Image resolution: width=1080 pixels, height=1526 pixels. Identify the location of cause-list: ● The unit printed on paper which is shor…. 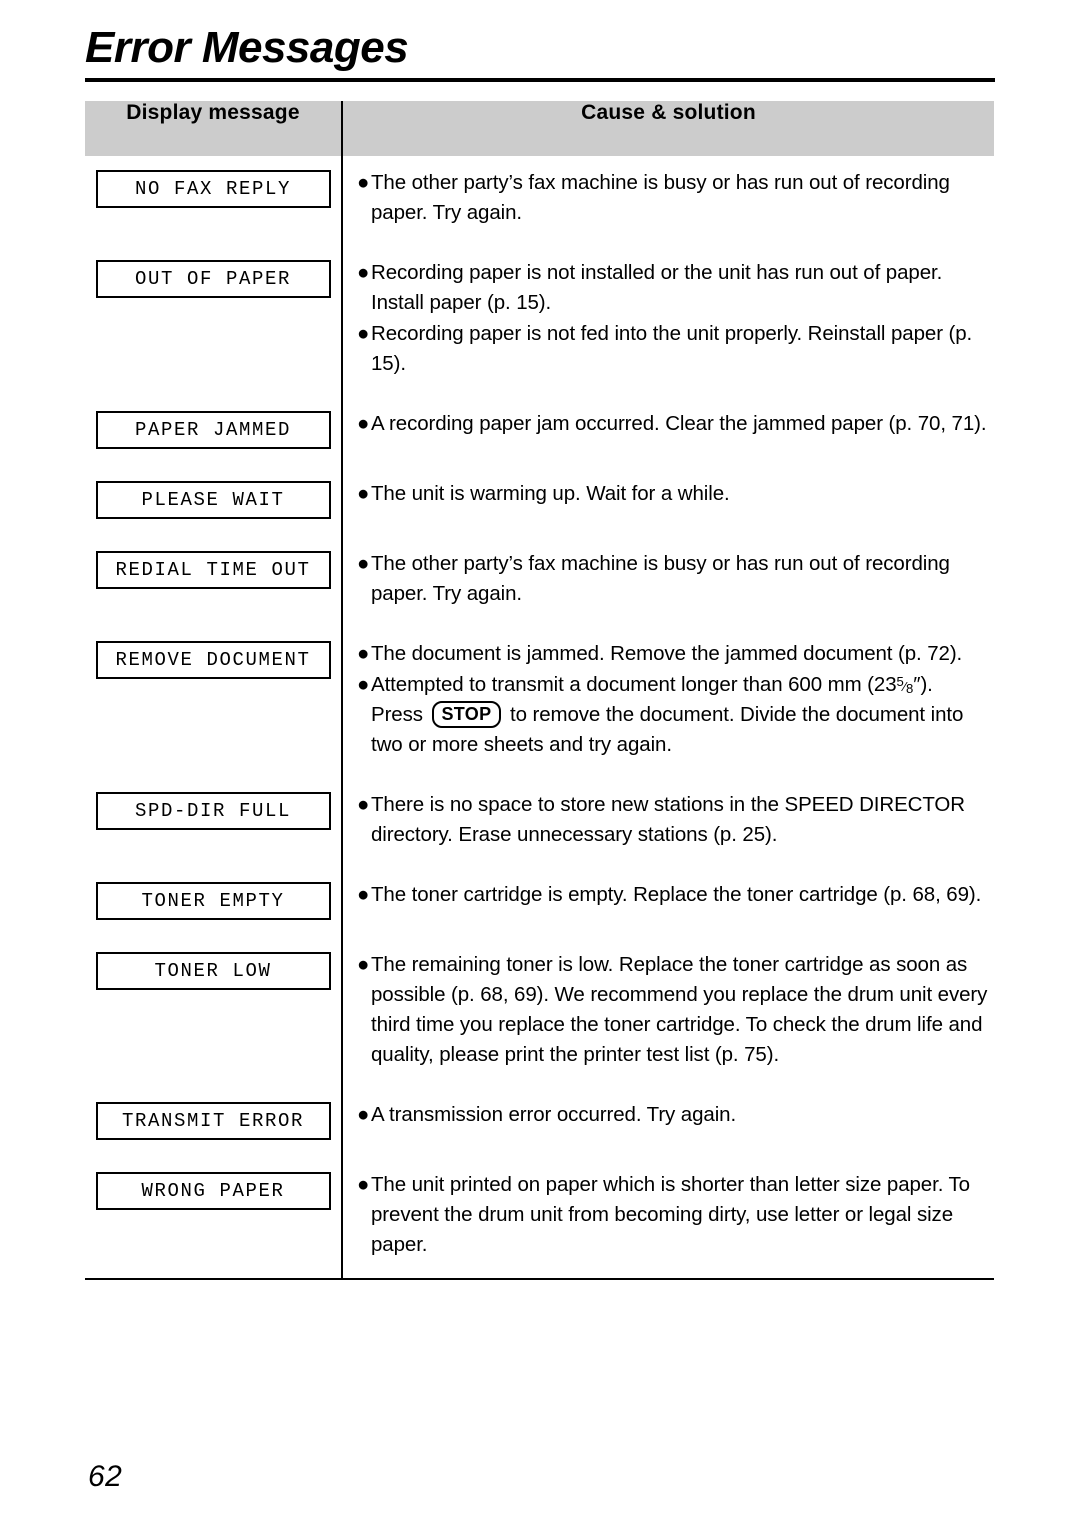
(673, 1215).